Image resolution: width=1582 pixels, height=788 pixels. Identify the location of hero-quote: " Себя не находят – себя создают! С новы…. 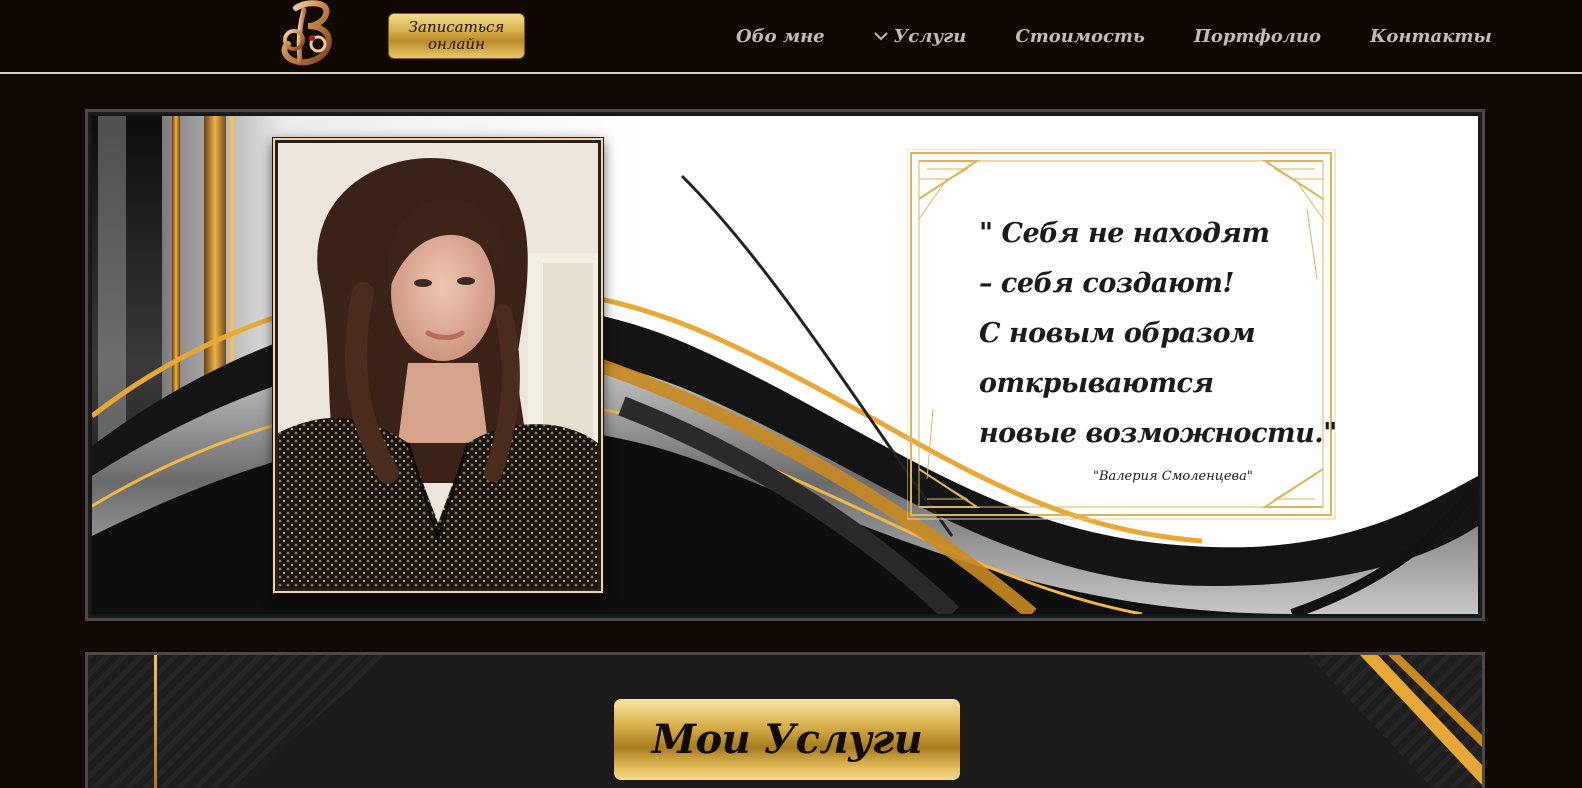
(1158, 334).